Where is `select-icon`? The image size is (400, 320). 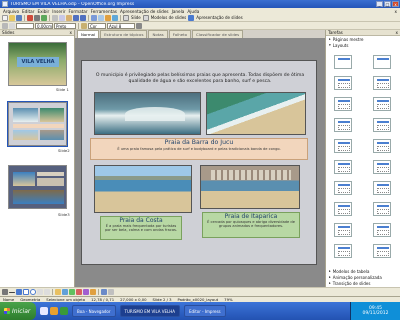 select-icon is located at coordinates (5, 292).